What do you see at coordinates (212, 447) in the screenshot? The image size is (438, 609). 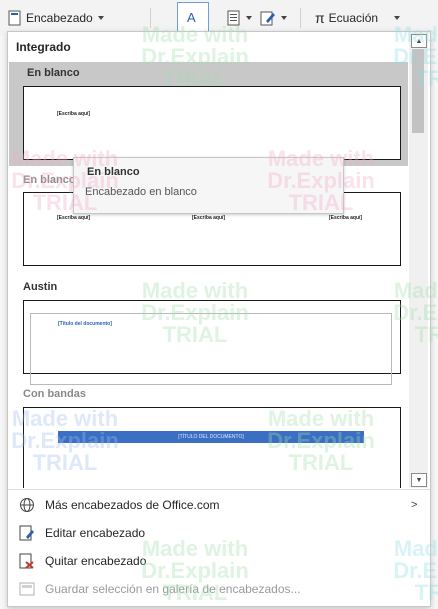 I see `thumbnail-banded: [TÍTULO DEL DOCUMENTO]` at bounding box center [212, 447].